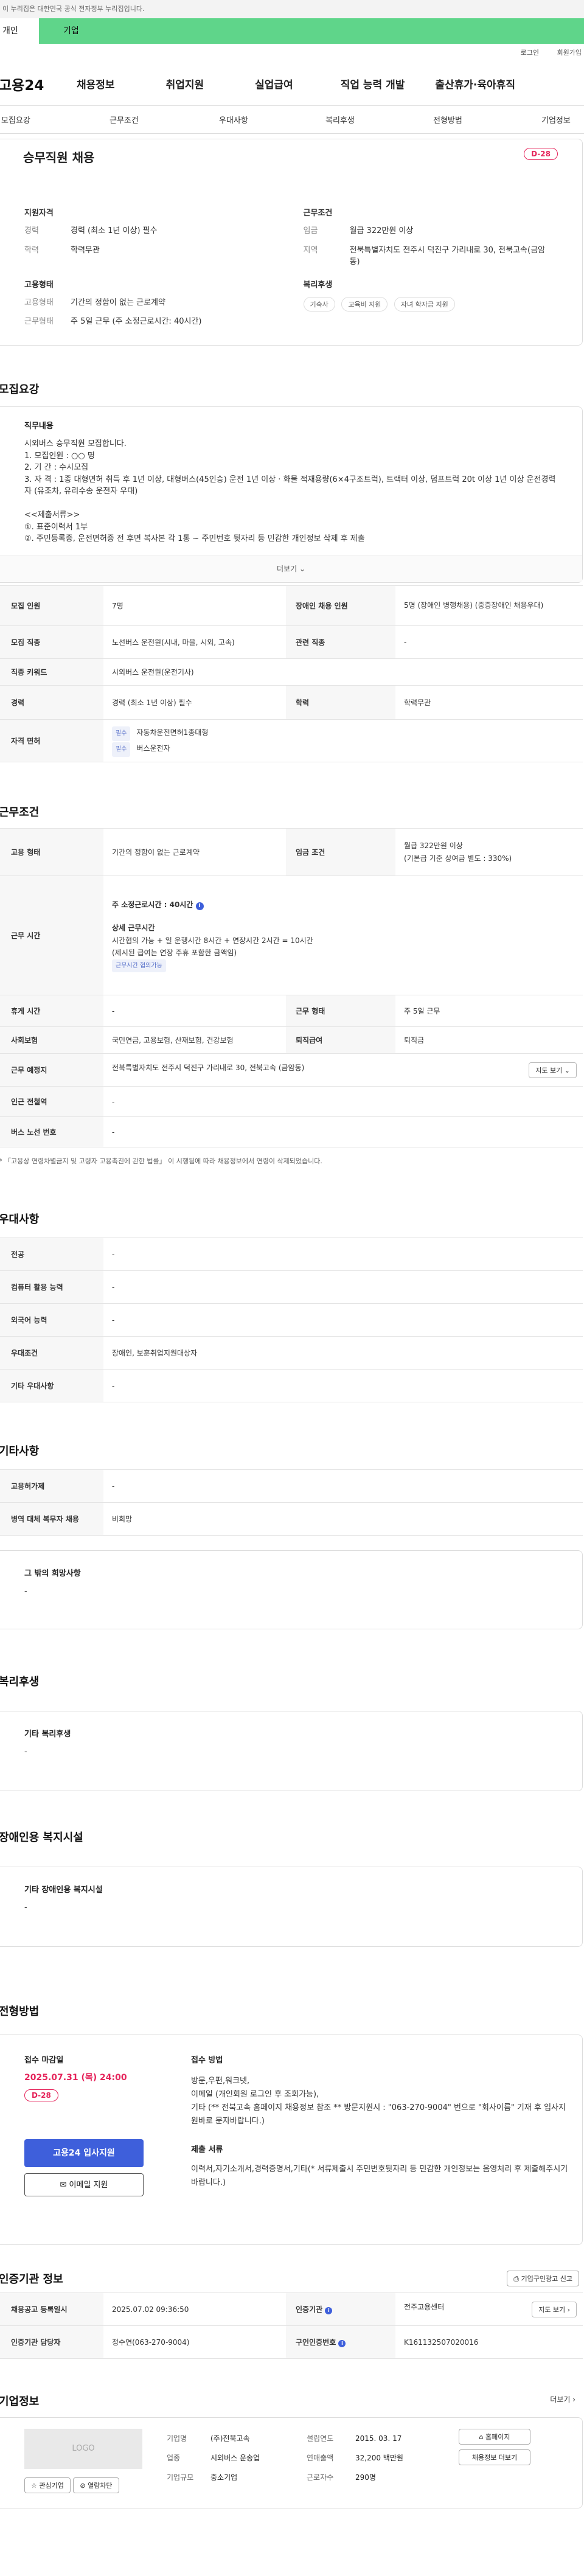 This screenshot has width=584, height=2576. What do you see at coordinates (51, 702) in the screenshot?
I see `cell-label: 경력` at bounding box center [51, 702].